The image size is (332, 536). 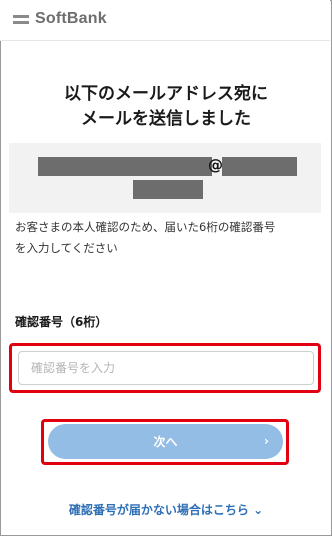 I want to click on page-title-line-1: 以下のメールアドレス宛に, so click(x=166, y=94).